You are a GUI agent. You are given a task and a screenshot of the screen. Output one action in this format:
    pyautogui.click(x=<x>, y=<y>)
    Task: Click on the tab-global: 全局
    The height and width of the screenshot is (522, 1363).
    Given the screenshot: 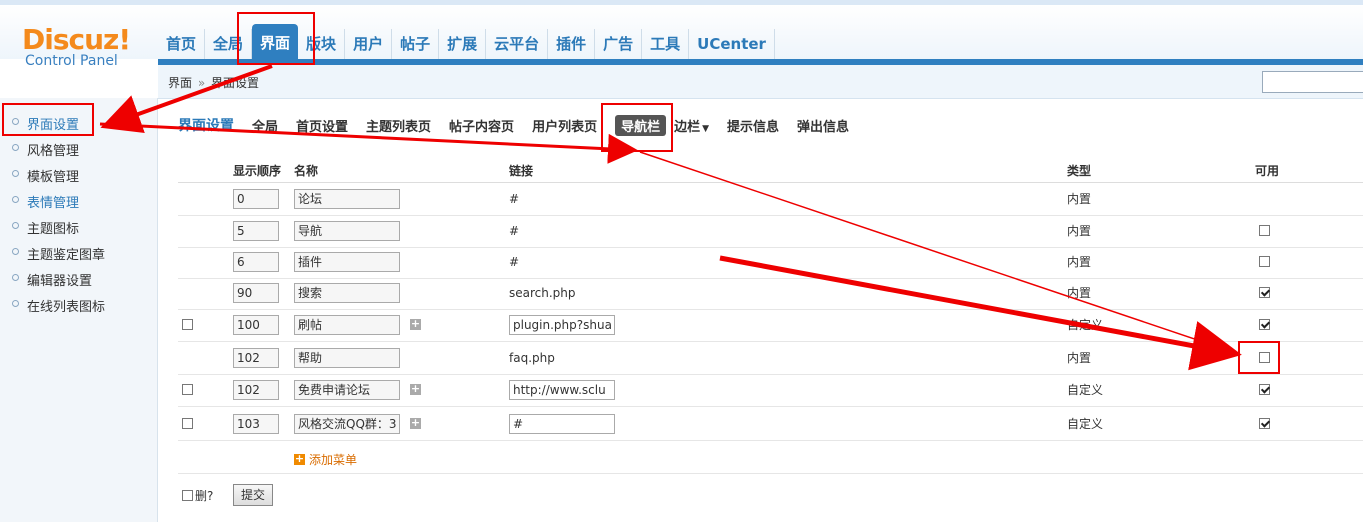 What is the action you would take?
    pyautogui.click(x=265, y=125)
    